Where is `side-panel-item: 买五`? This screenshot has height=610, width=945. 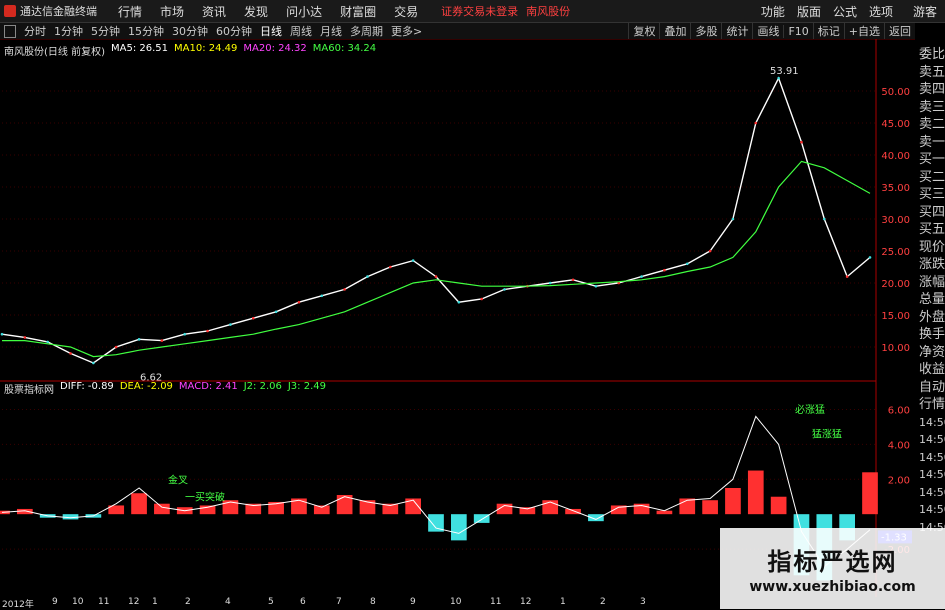 side-panel-item: 买五 is located at coordinates (931, 230).